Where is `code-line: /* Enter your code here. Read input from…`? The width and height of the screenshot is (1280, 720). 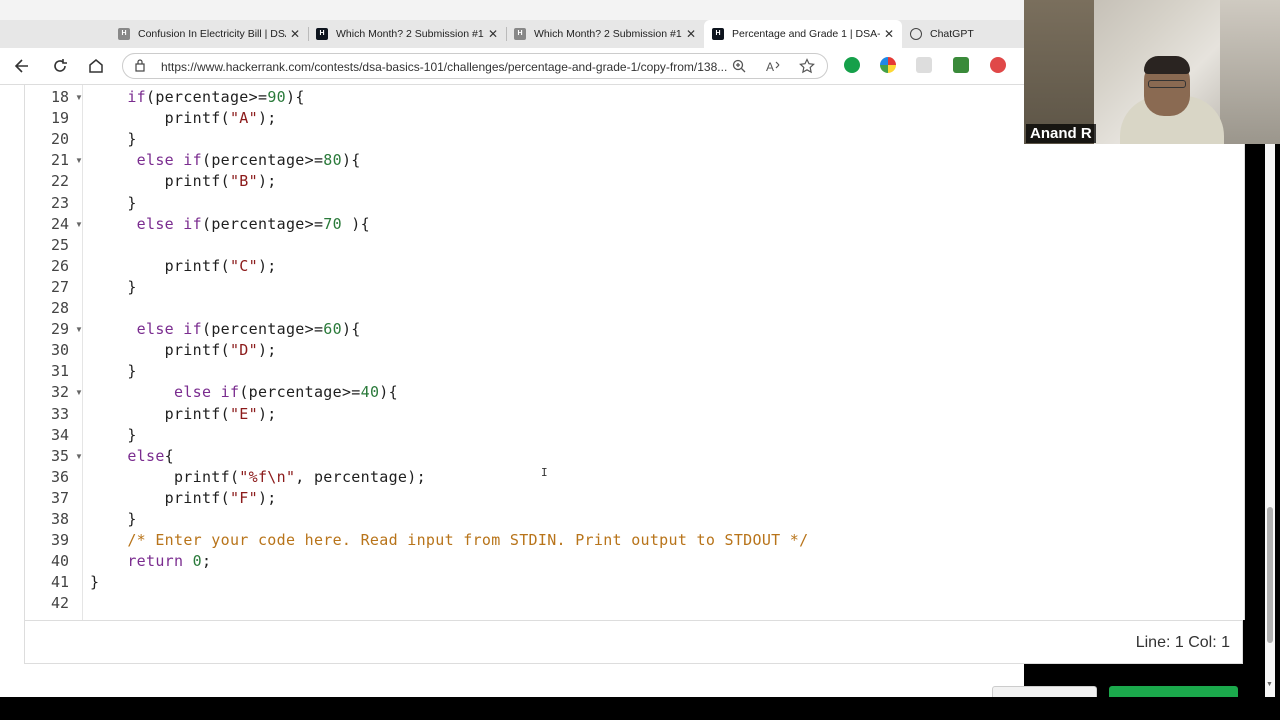
code-line: /* Enter your code here. Read input from… is located at coordinates (449, 540).